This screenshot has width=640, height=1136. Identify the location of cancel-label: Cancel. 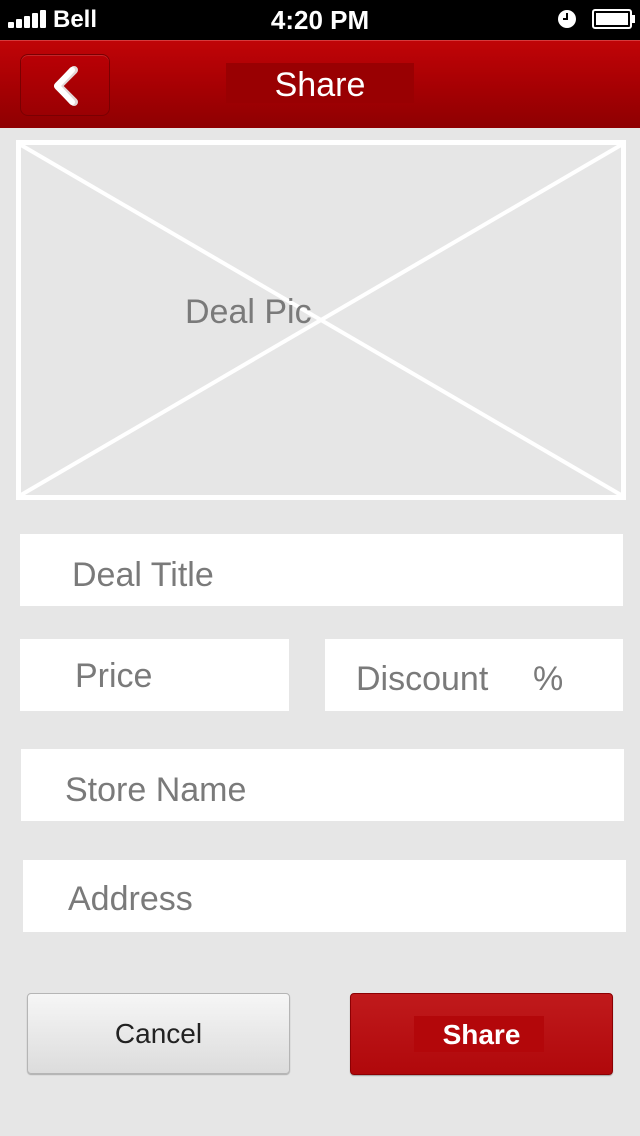
(158, 1033).